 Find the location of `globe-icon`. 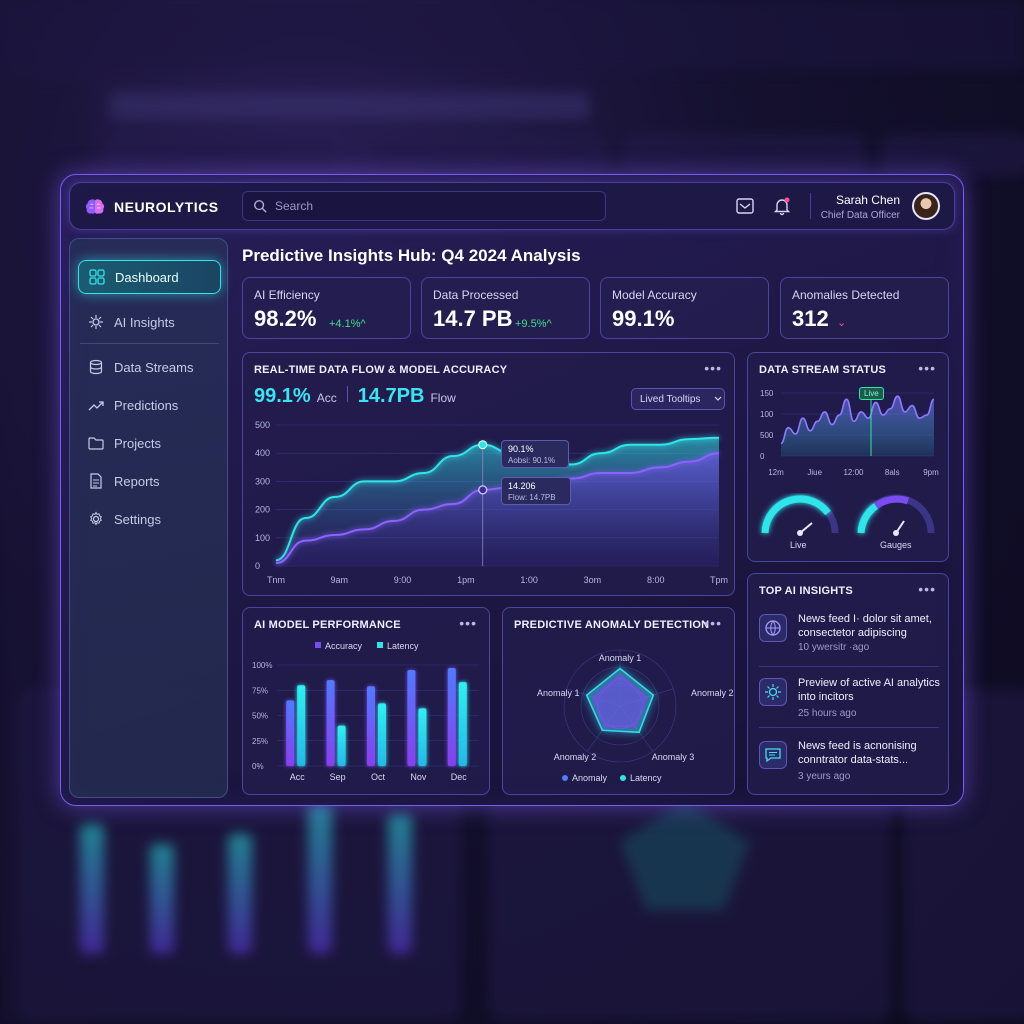

globe-icon is located at coordinates (773, 628).